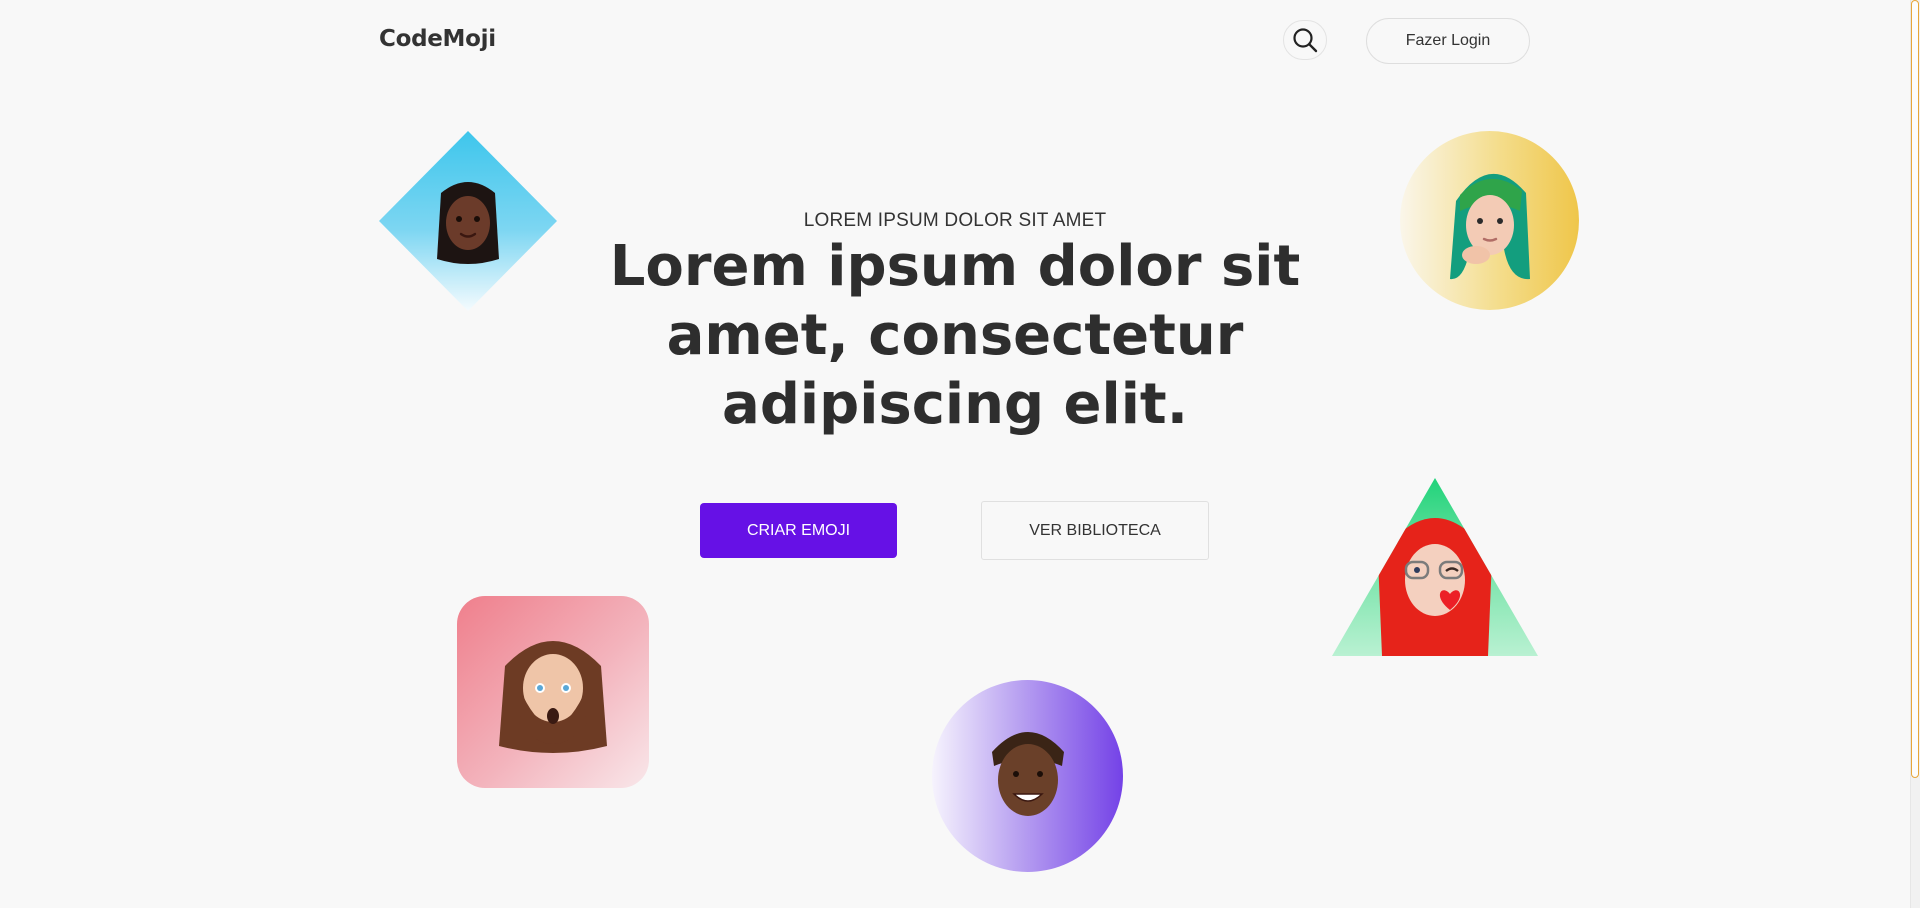 The image size is (1920, 908). I want to click on avatar-circle-yellow, so click(1489, 220).